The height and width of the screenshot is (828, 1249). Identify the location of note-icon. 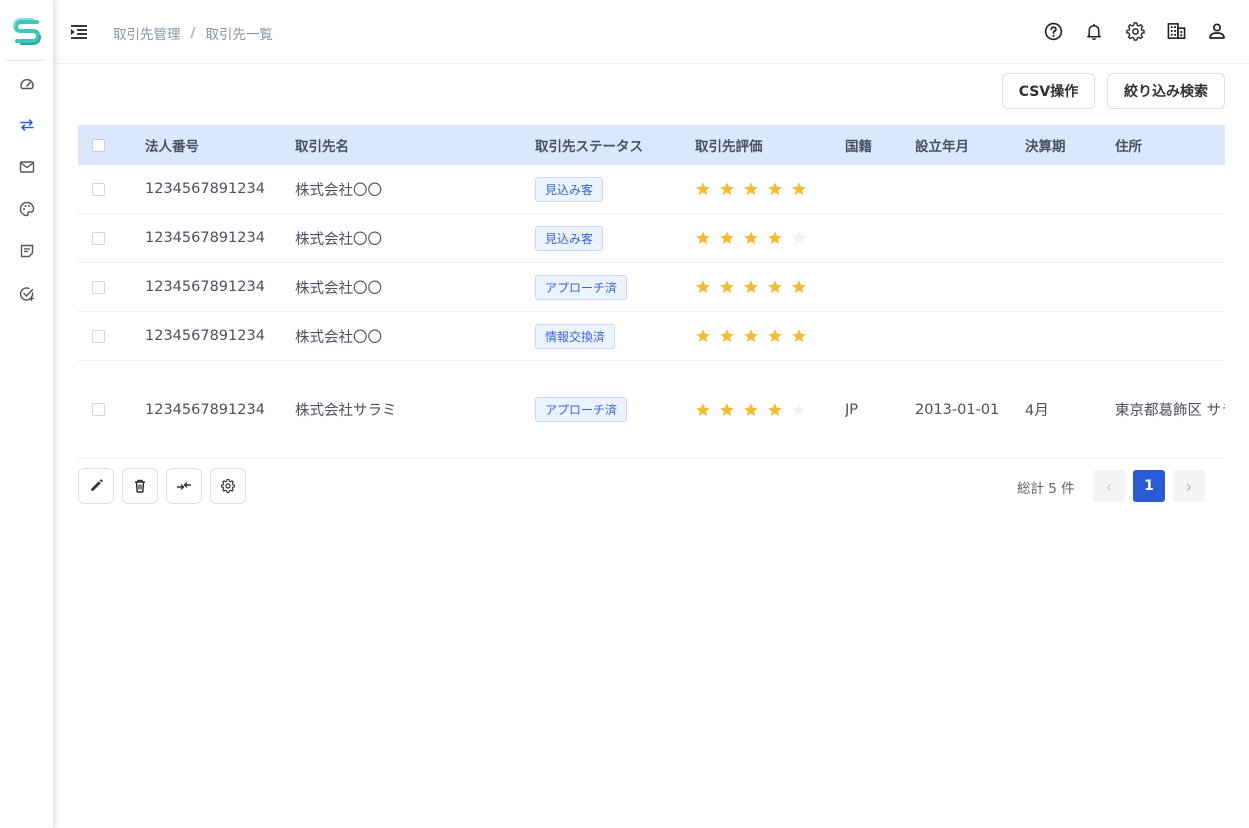
(27, 251).